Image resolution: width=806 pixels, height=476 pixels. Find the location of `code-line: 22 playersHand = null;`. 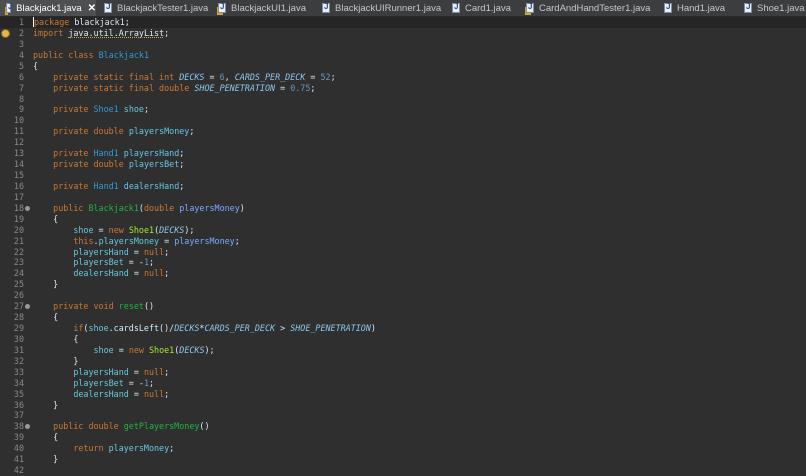

code-line: 22 playersHand = null; is located at coordinates (403, 252).